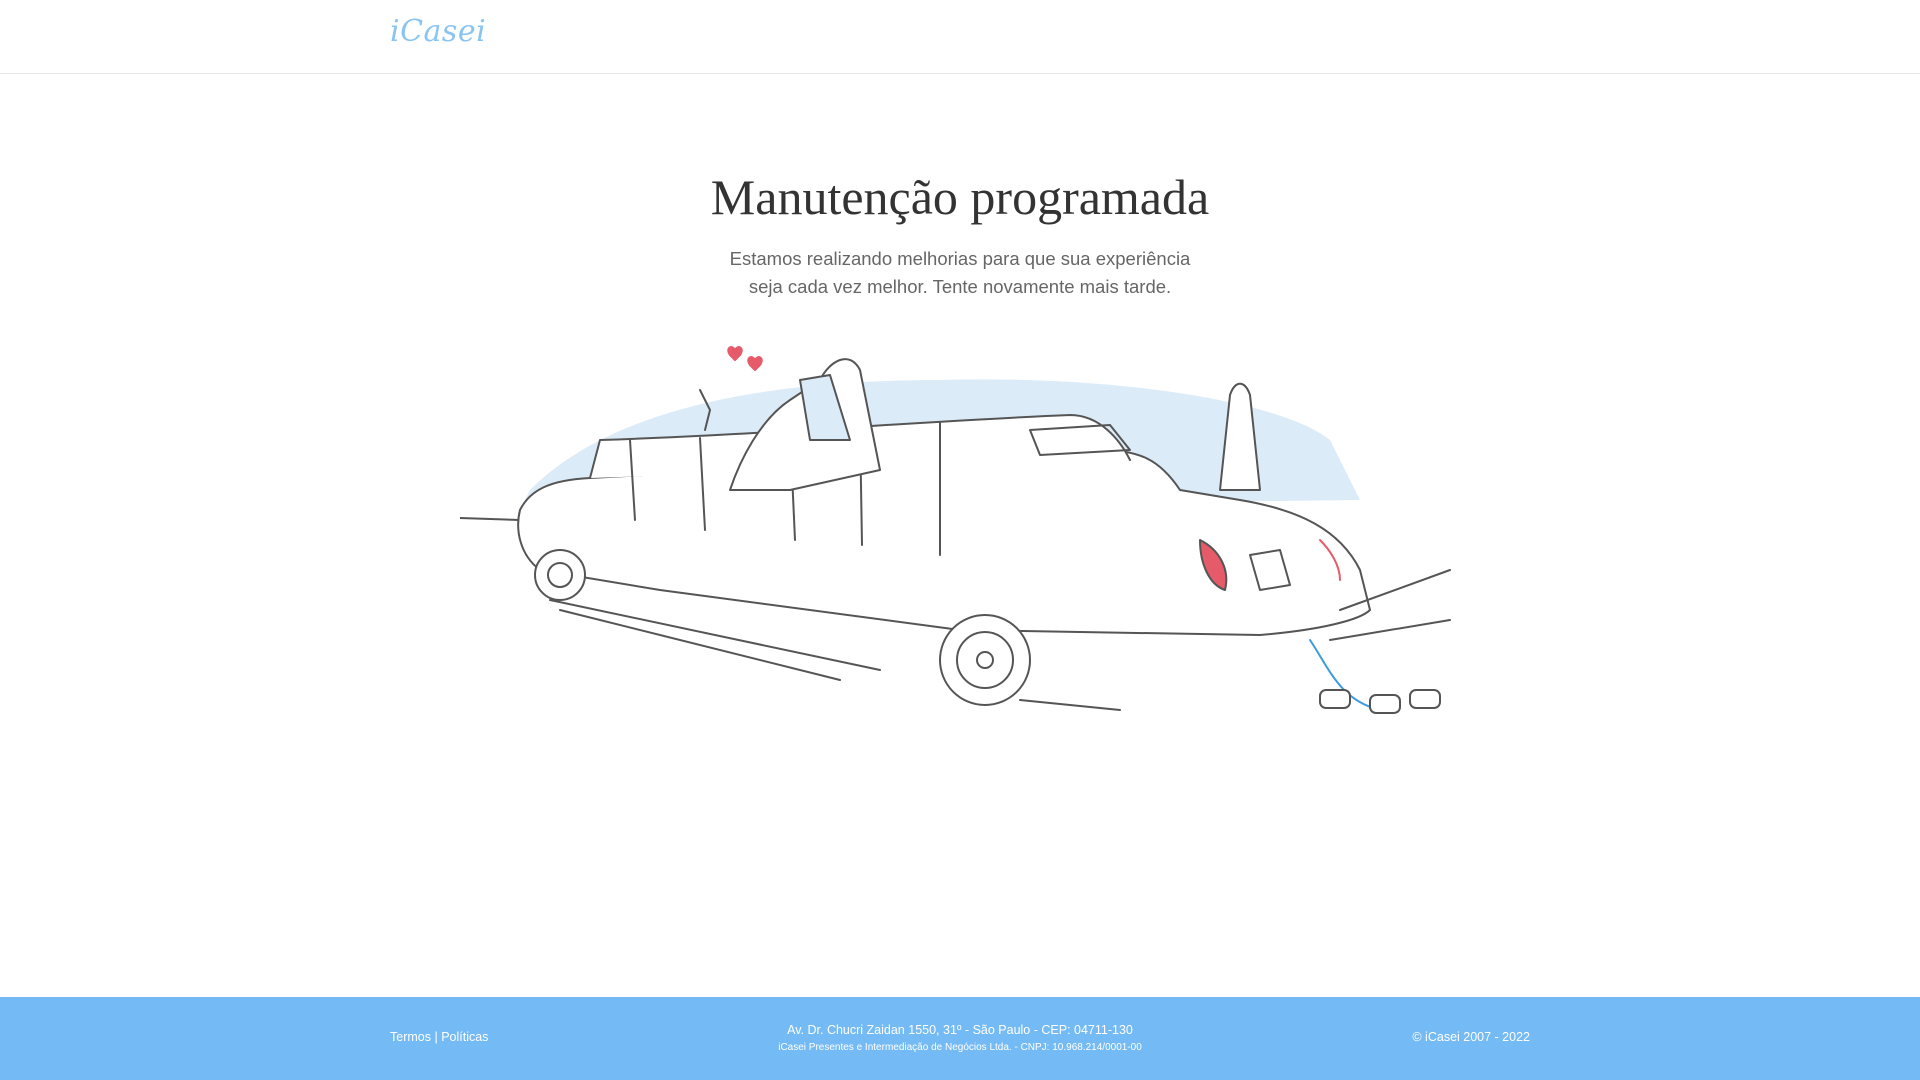 The image size is (1920, 1080). What do you see at coordinates (985, 660) in the screenshot?
I see `rear-wheel` at bounding box center [985, 660].